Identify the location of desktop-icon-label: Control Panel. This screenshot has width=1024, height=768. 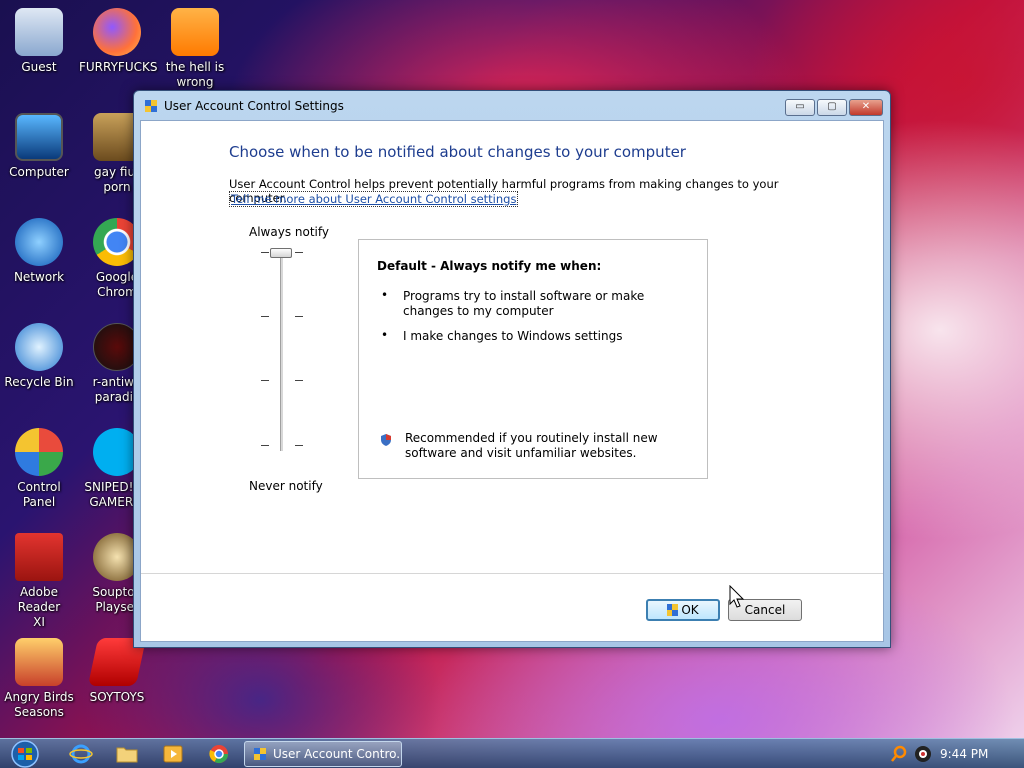
(39, 494).